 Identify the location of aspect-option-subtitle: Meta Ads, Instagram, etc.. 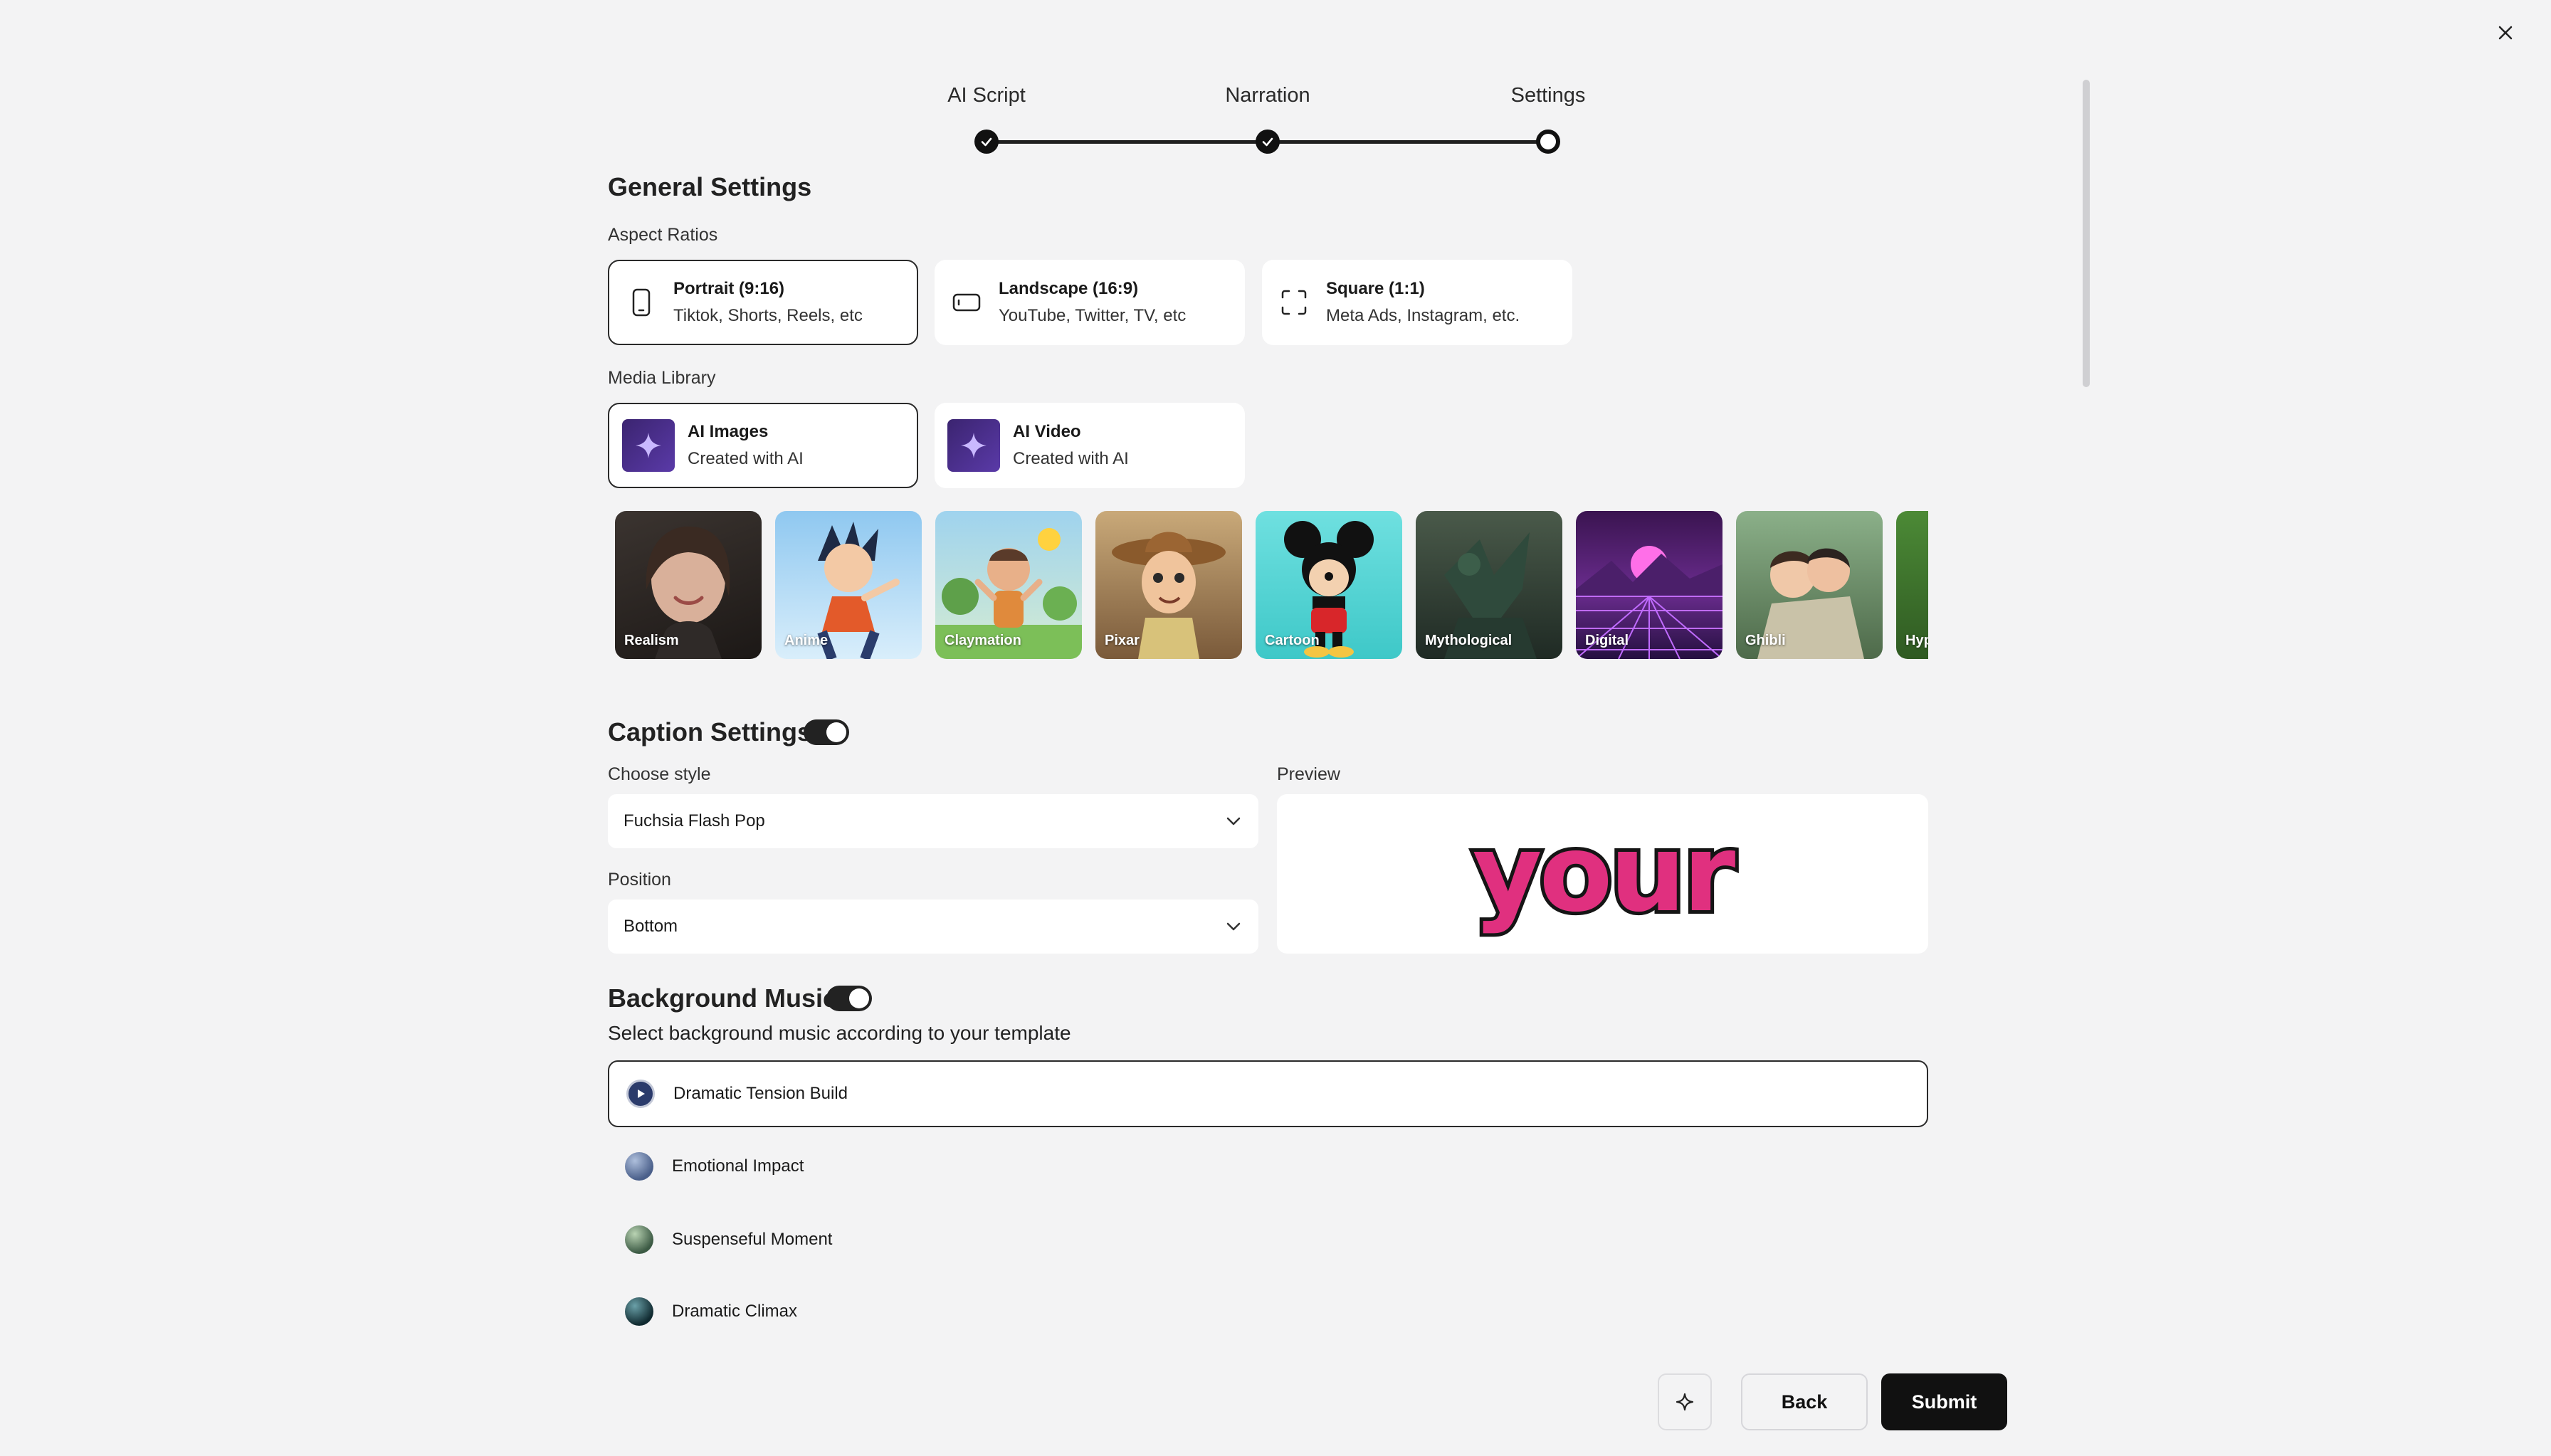
(1423, 315).